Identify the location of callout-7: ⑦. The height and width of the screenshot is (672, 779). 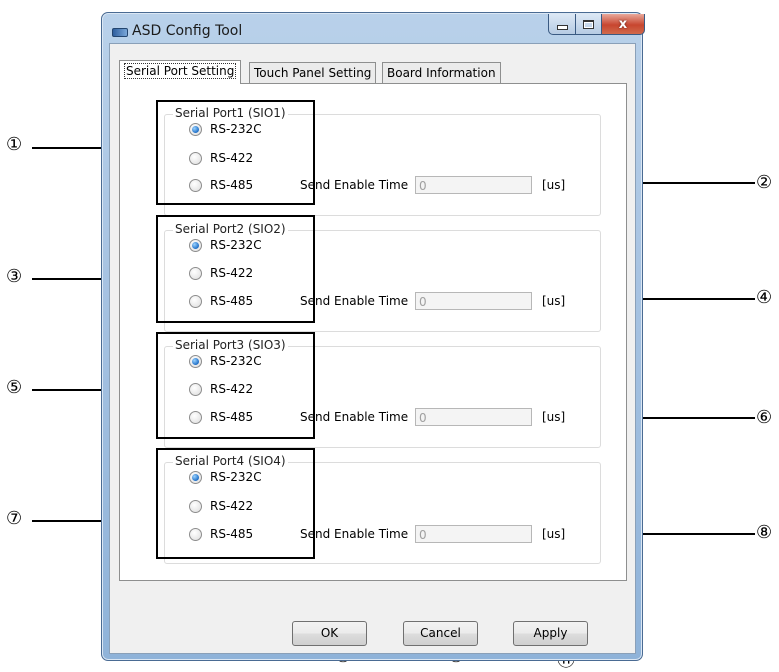
(14, 518).